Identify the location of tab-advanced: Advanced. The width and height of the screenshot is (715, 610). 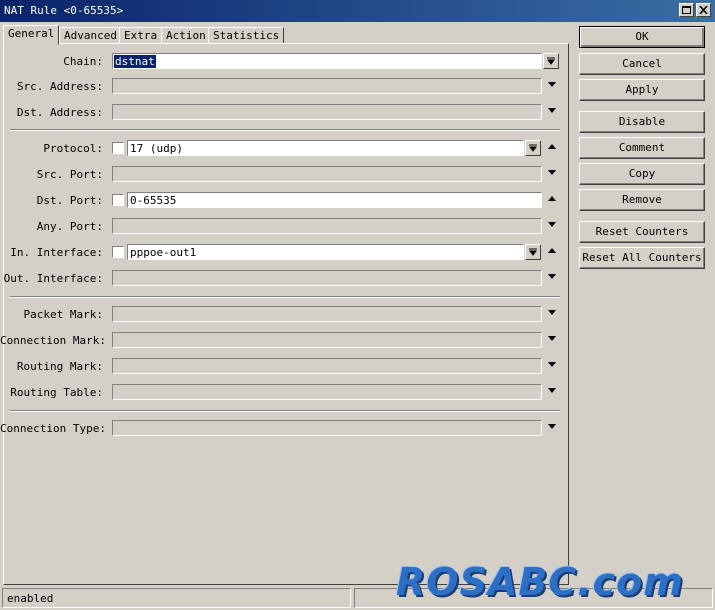
(90, 35).